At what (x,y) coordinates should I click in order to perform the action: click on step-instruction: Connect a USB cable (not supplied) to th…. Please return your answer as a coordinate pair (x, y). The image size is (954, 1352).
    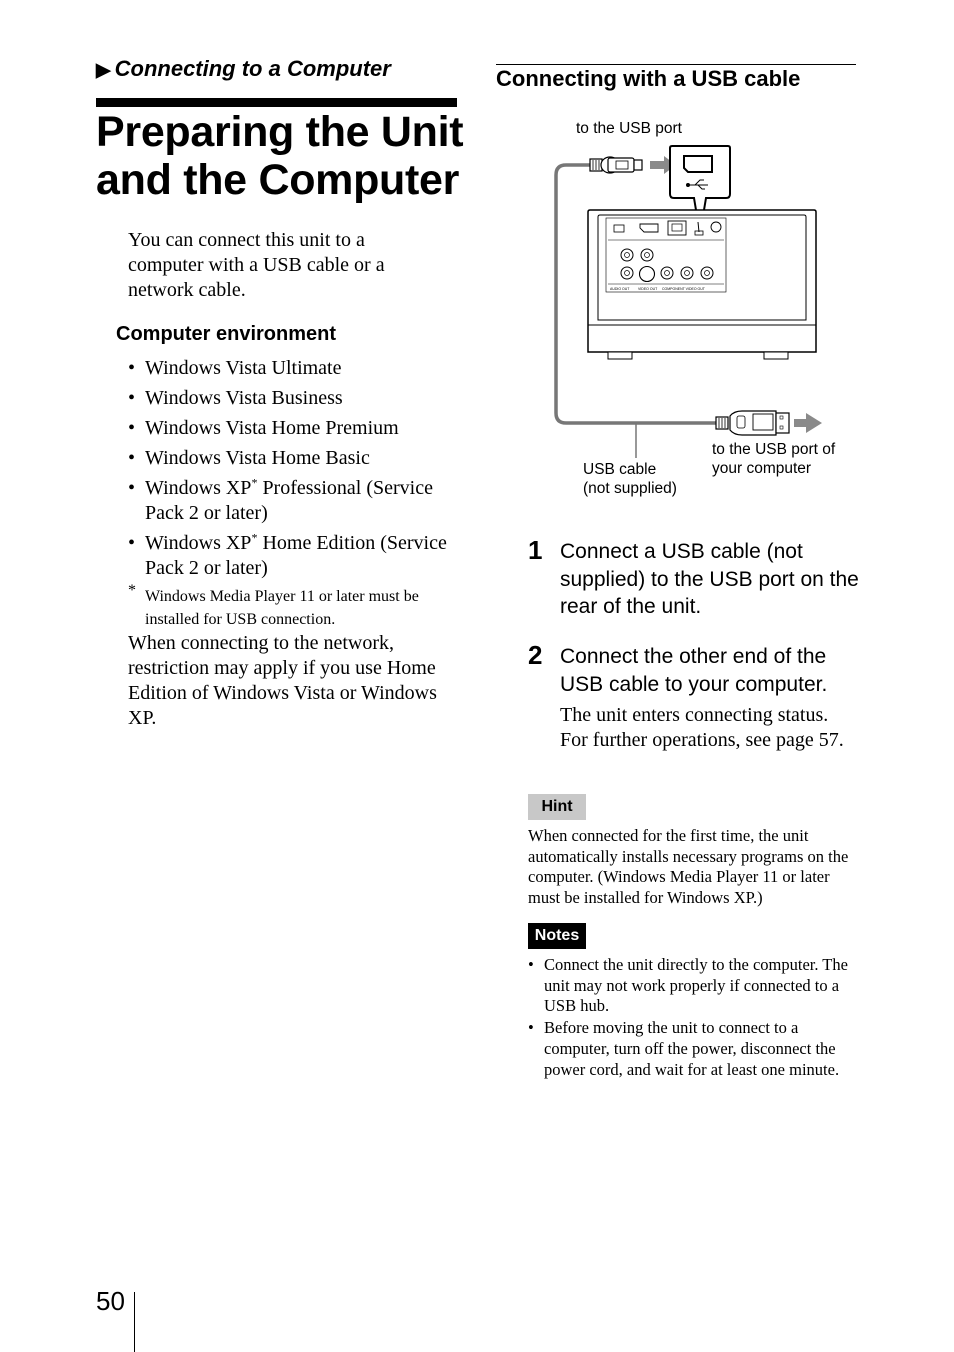
    Looking at the image, I should click on (709, 579).